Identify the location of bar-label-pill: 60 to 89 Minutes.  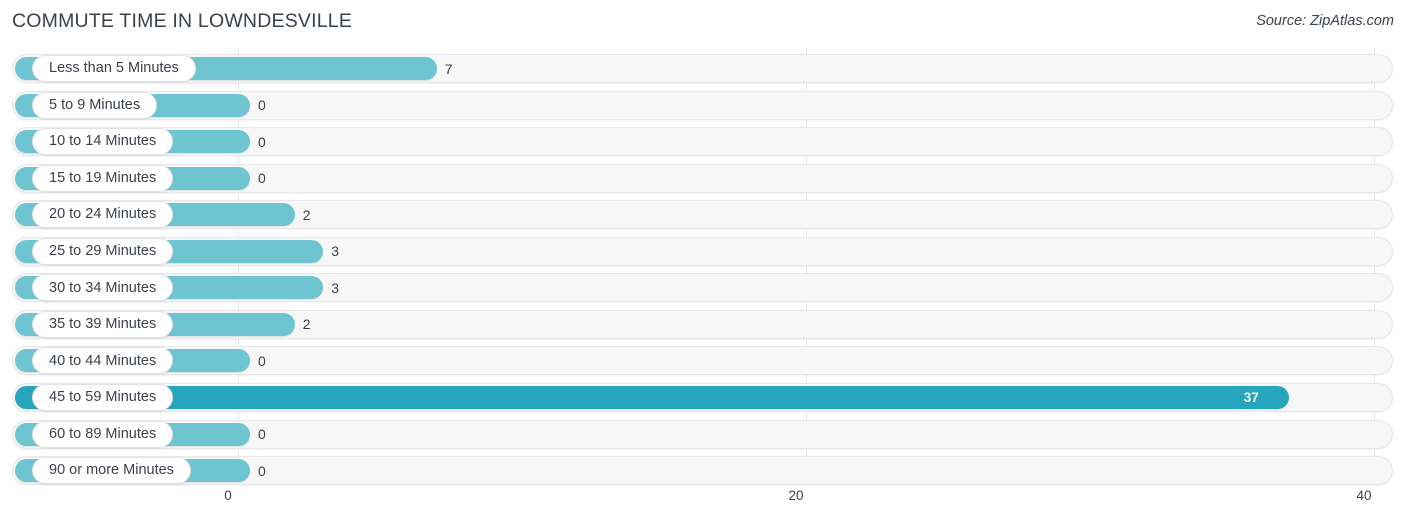
(103, 434).